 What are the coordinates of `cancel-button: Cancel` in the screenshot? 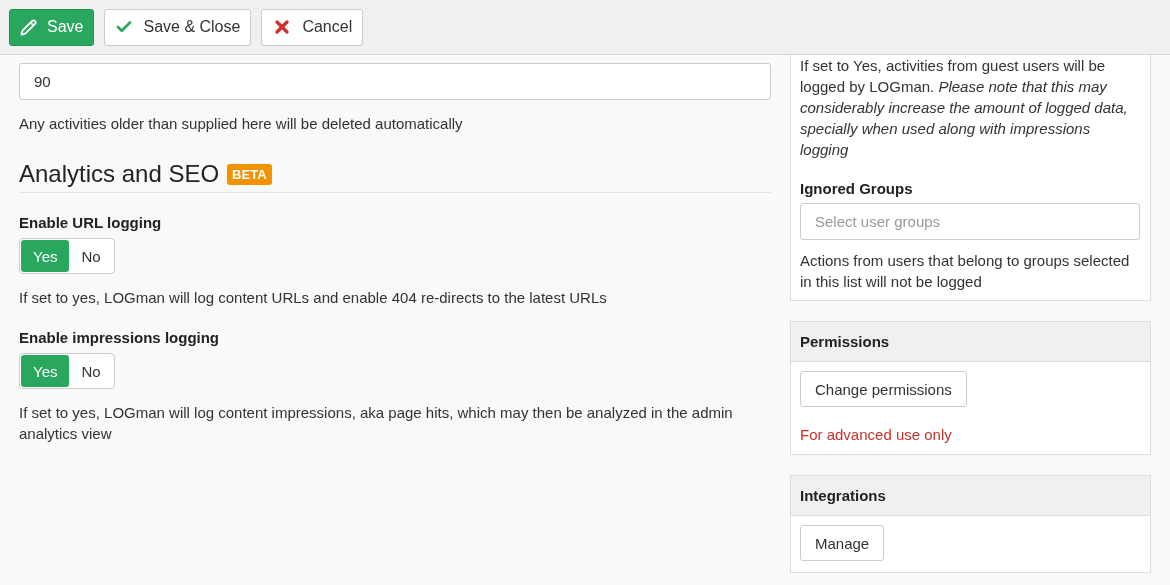 It's located at (312, 27).